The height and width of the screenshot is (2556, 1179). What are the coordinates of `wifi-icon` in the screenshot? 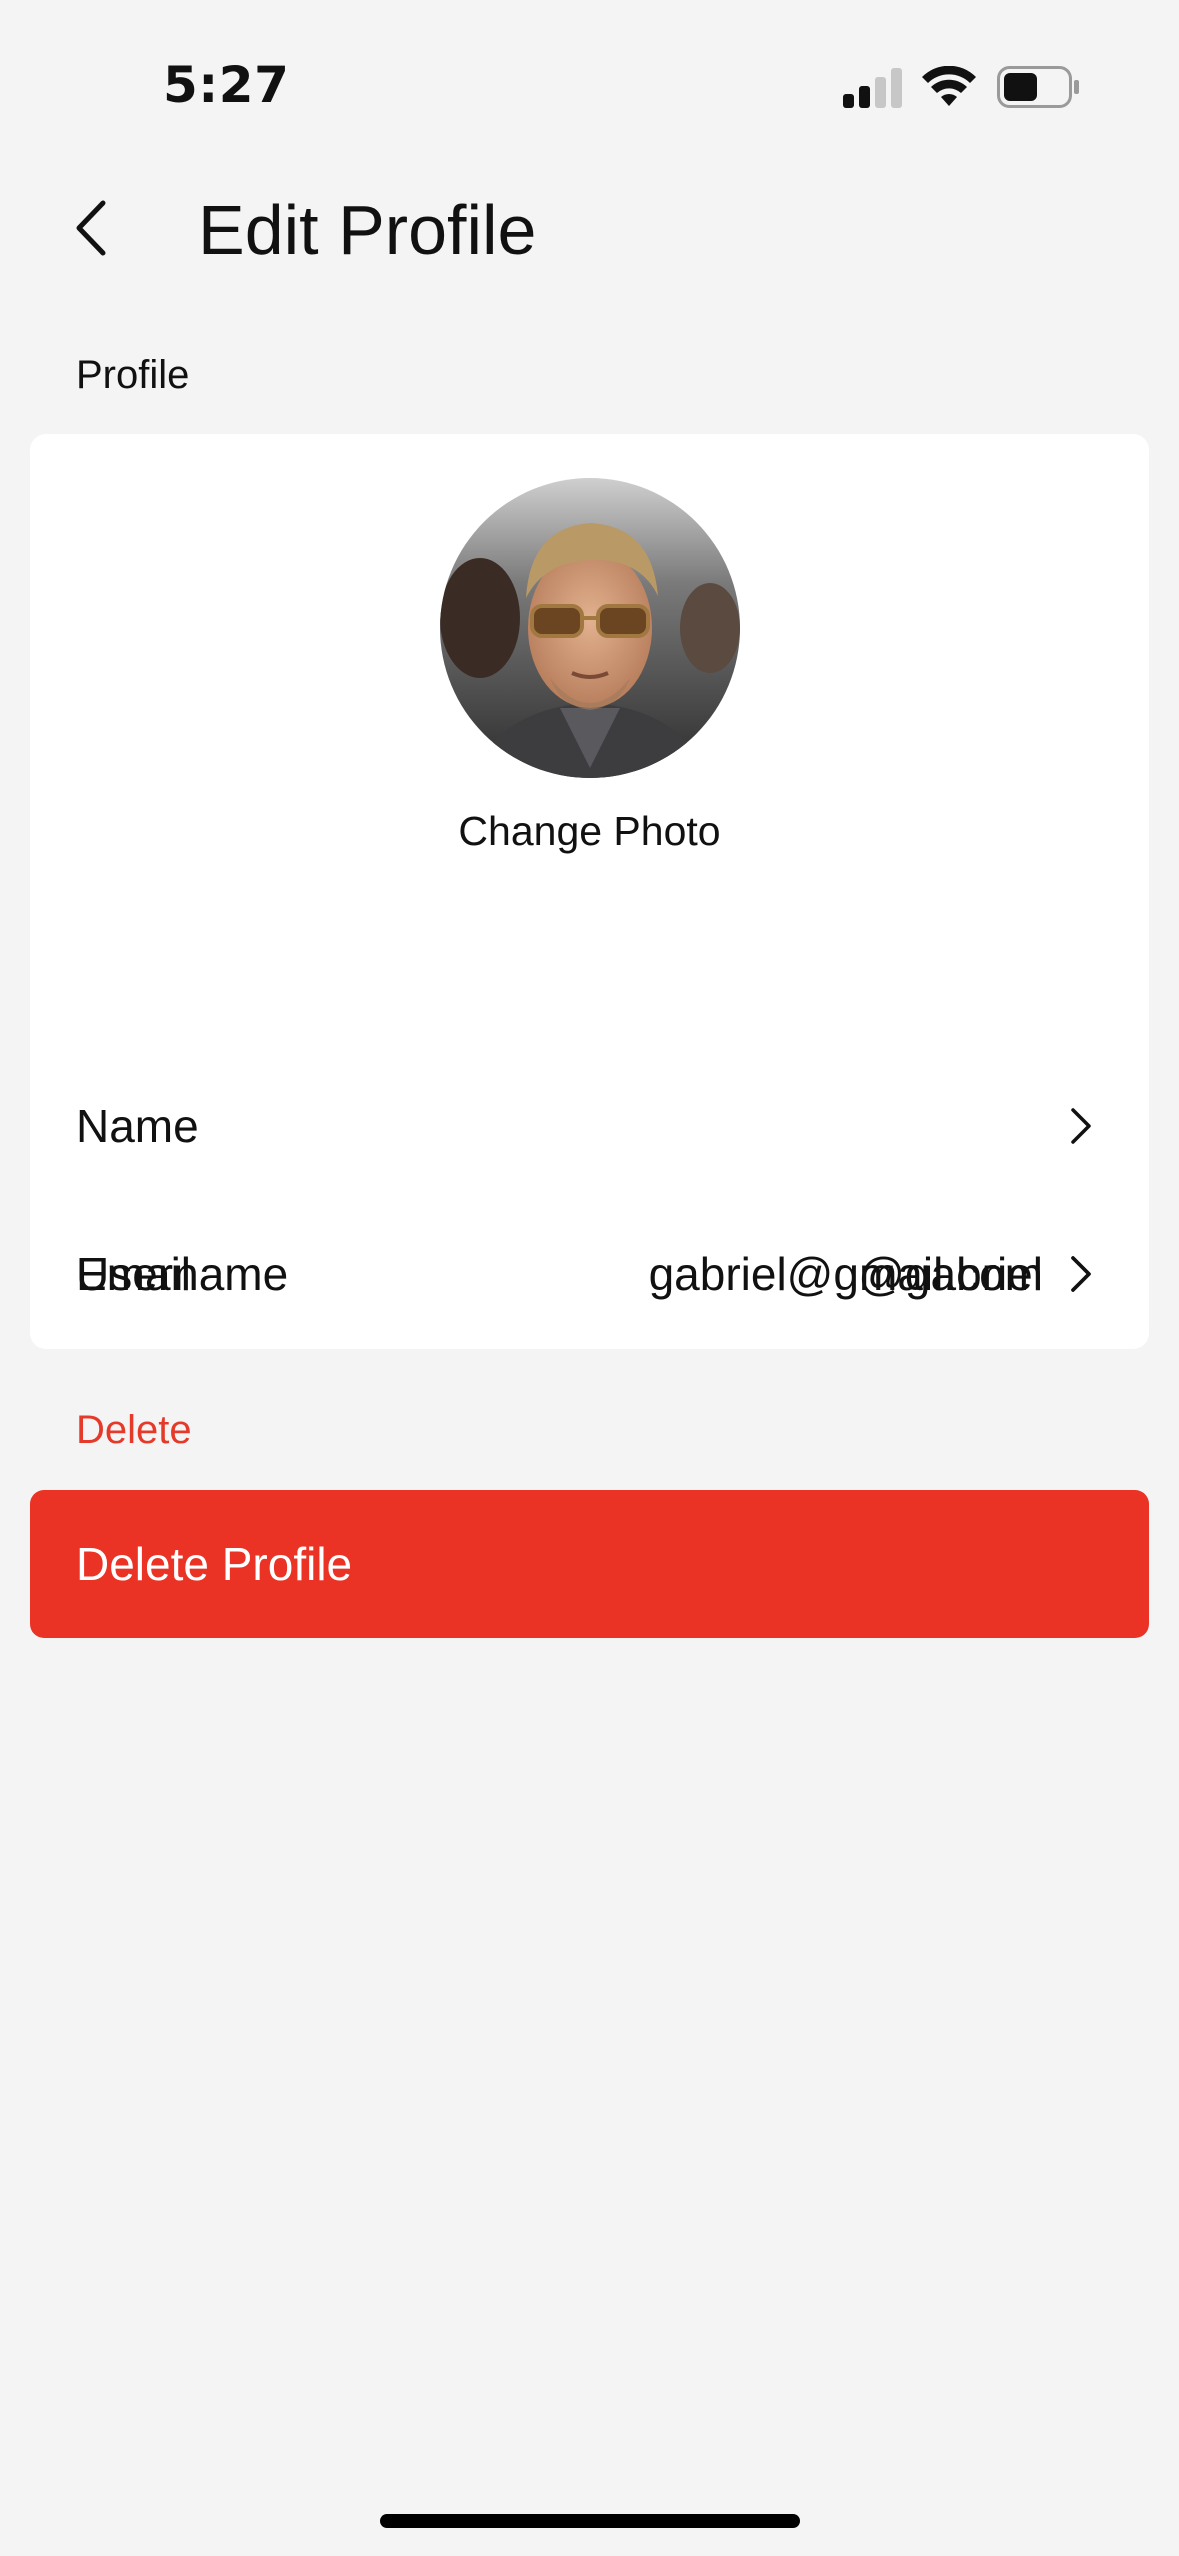 It's located at (949, 88).